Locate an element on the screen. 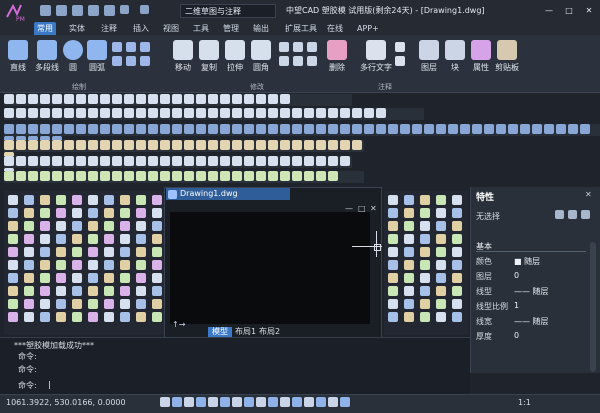  layers-button: 图层 is located at coordinates (429, 56).